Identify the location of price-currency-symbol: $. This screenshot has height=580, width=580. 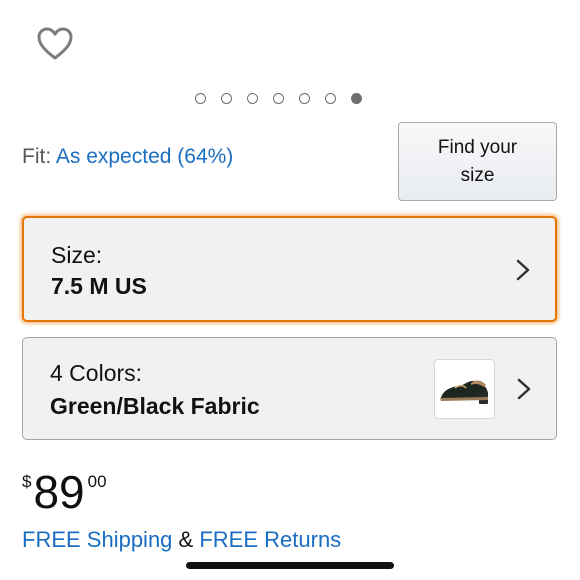
(27, 481).